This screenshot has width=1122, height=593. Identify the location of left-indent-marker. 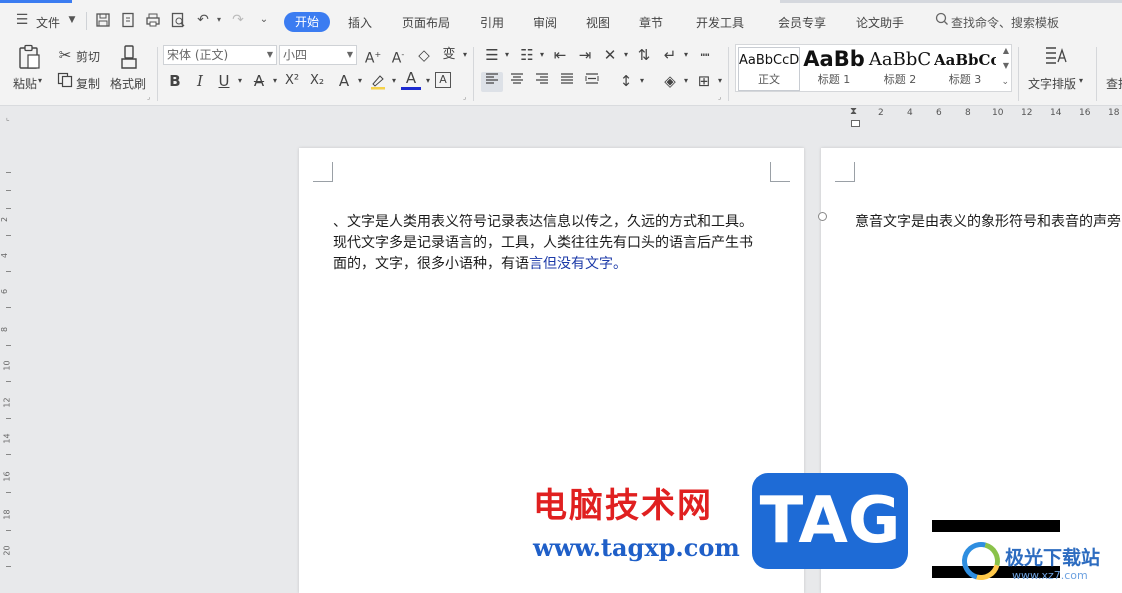
(855, 123).